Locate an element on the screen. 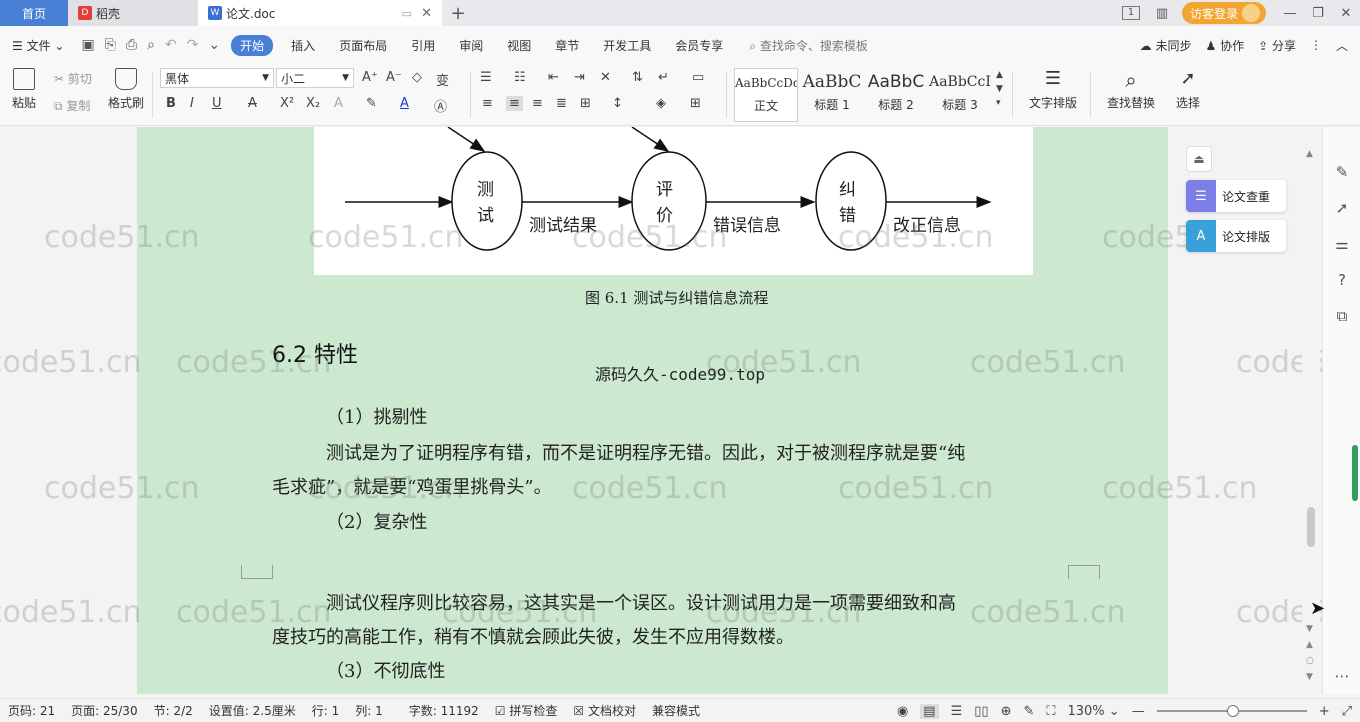 This screenshot has height=722, width=1360. export-icon: ⎘ is located at coordinates (110, 45).